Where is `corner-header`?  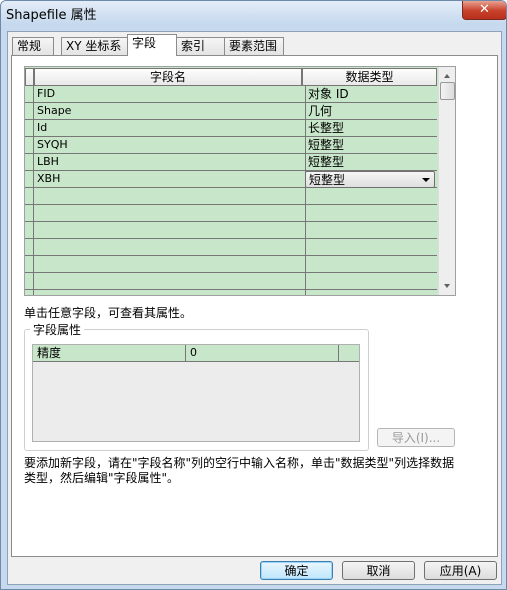 corner-header is located at coordinates (29, 77).